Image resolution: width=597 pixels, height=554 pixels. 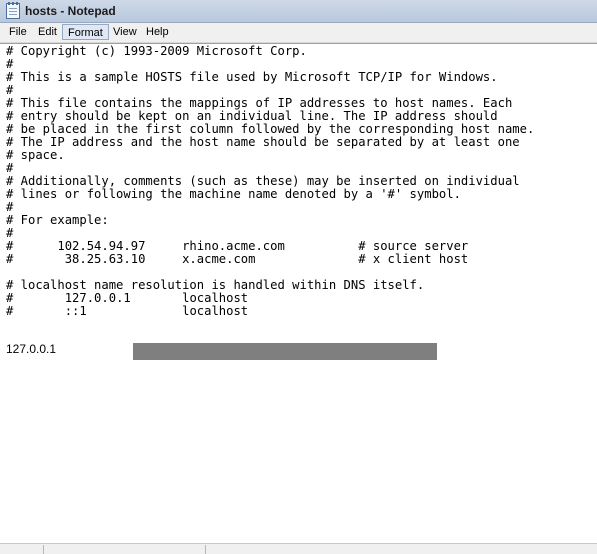 What do you see at coordinates (237, 259) in the screenshot?
I see `text-line: # 38.25.63.10 x.acme.com # x client host` at bounding box center [237, 259].